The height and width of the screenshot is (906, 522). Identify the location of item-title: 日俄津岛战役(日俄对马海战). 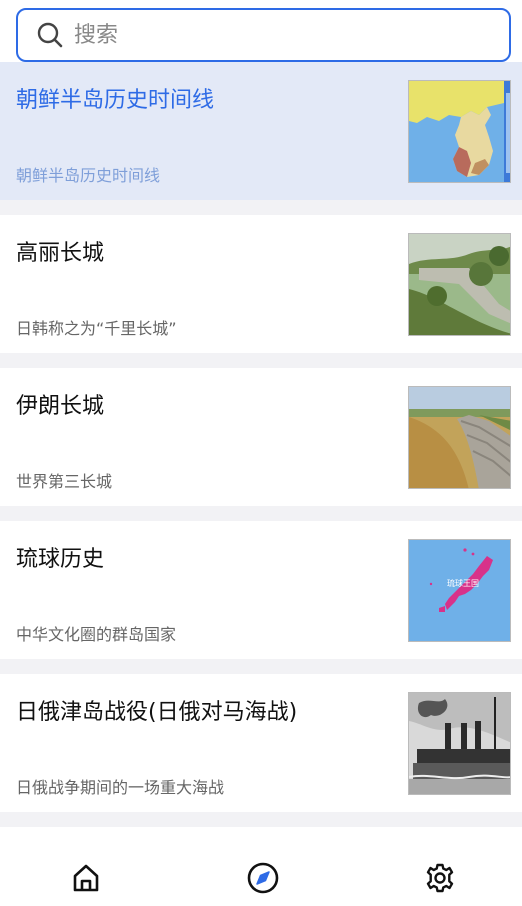
(157, 712).